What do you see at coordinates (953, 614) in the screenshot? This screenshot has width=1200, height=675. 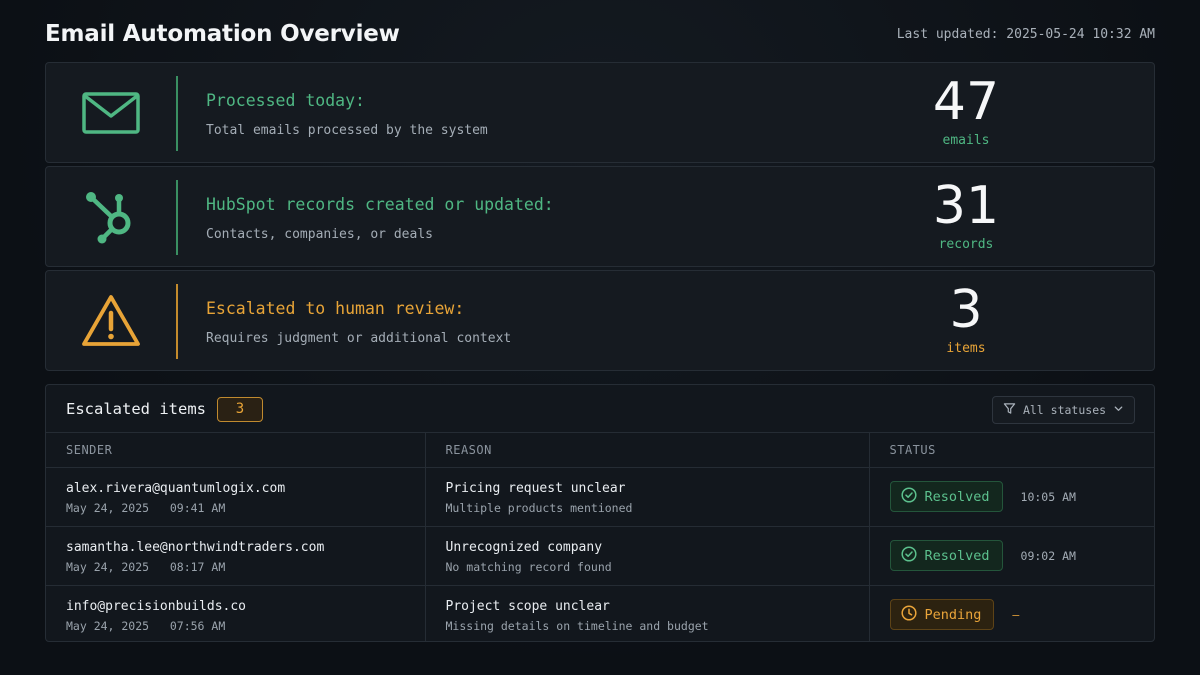 I see `status-label: Pending` at bounding box center [953, 614].